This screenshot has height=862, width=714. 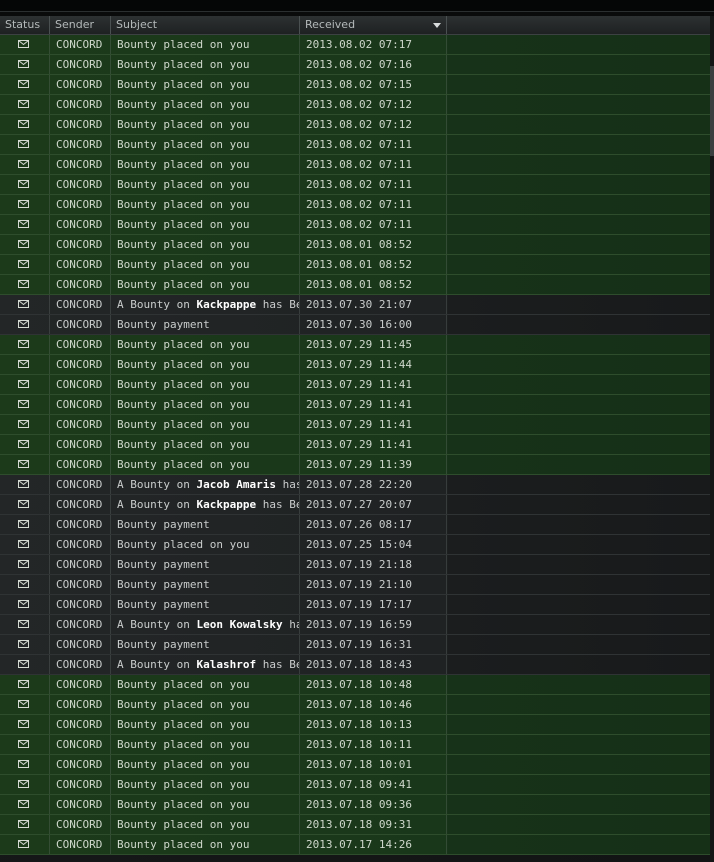 I want to click on message-received: 2013.07.29 11:39, so click(x=373, y=464).